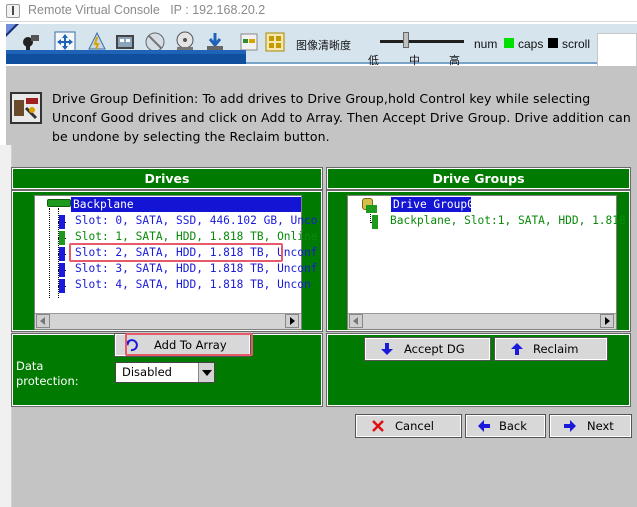 This screenshot has width=637, height=507. What do you see at coordinates (318, 11) in the screenshot?
I see `title-bar: Remote Virtual Console IP : 192.168.20.2` at bounding box center [318, 11].